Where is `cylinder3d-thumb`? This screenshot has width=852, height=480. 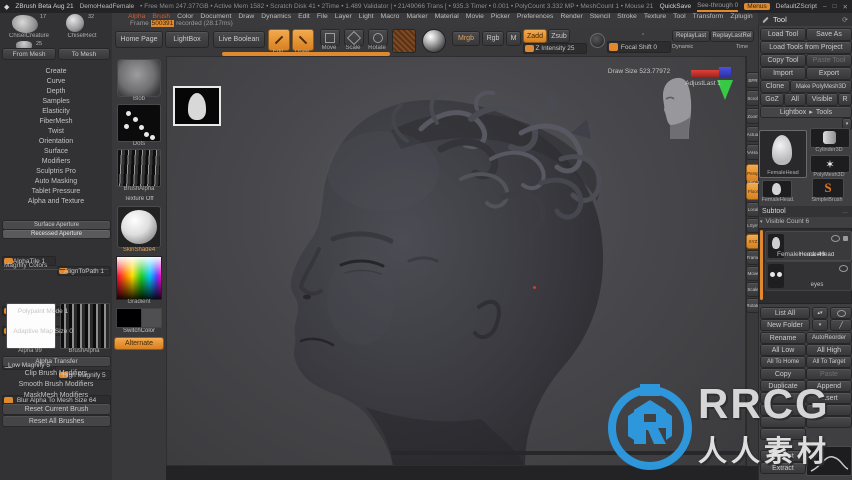
cylinder3d-thumb is located at coordinates (830, 138).